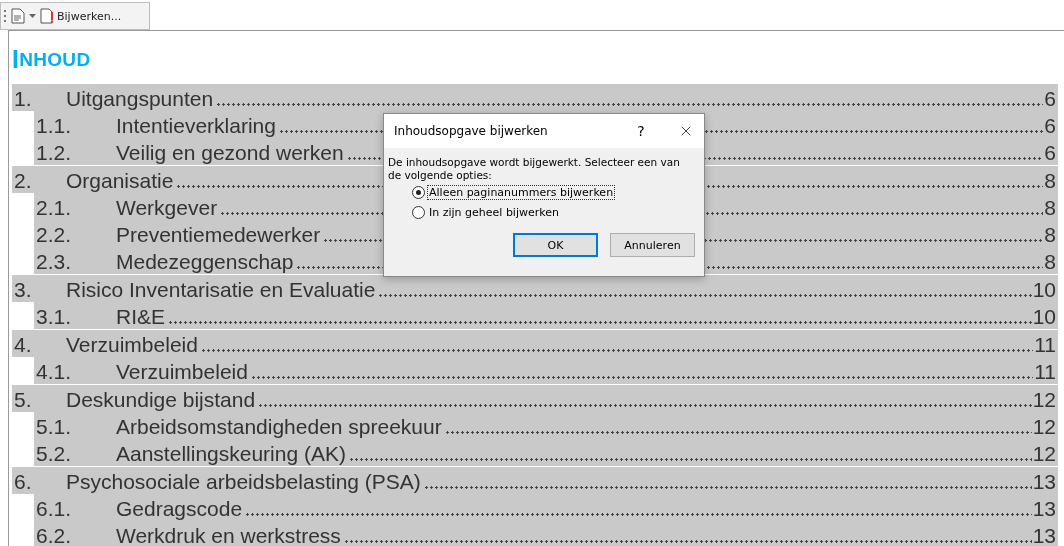  I want to click on entry-number: 5.1., so click(54, 427).